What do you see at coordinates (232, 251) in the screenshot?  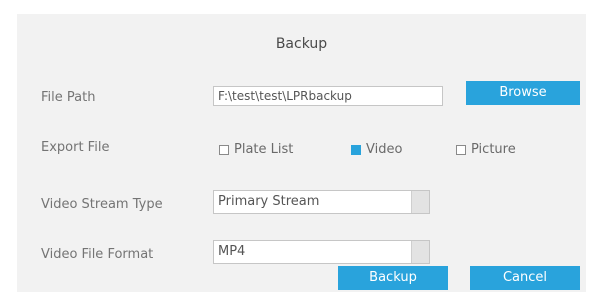 I see `video-file-format-value: MP4` at bounding box center [232, 251].